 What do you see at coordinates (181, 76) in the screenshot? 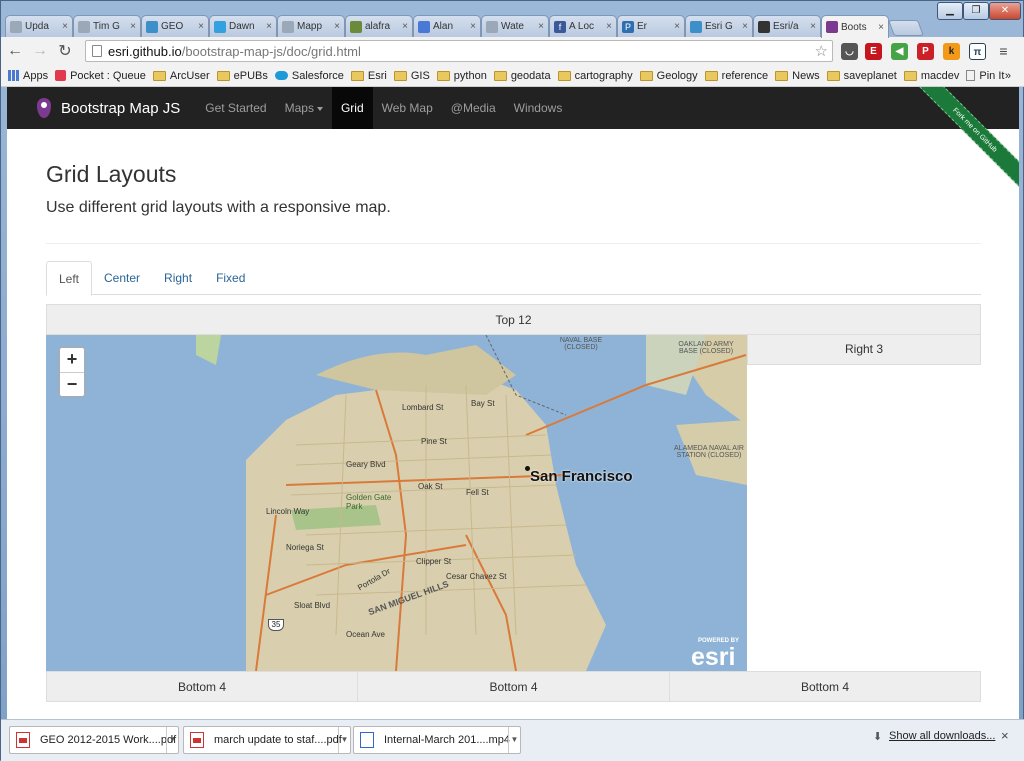
I see `bookmark-folder: ArcUser` at bounding box center [181, 76].